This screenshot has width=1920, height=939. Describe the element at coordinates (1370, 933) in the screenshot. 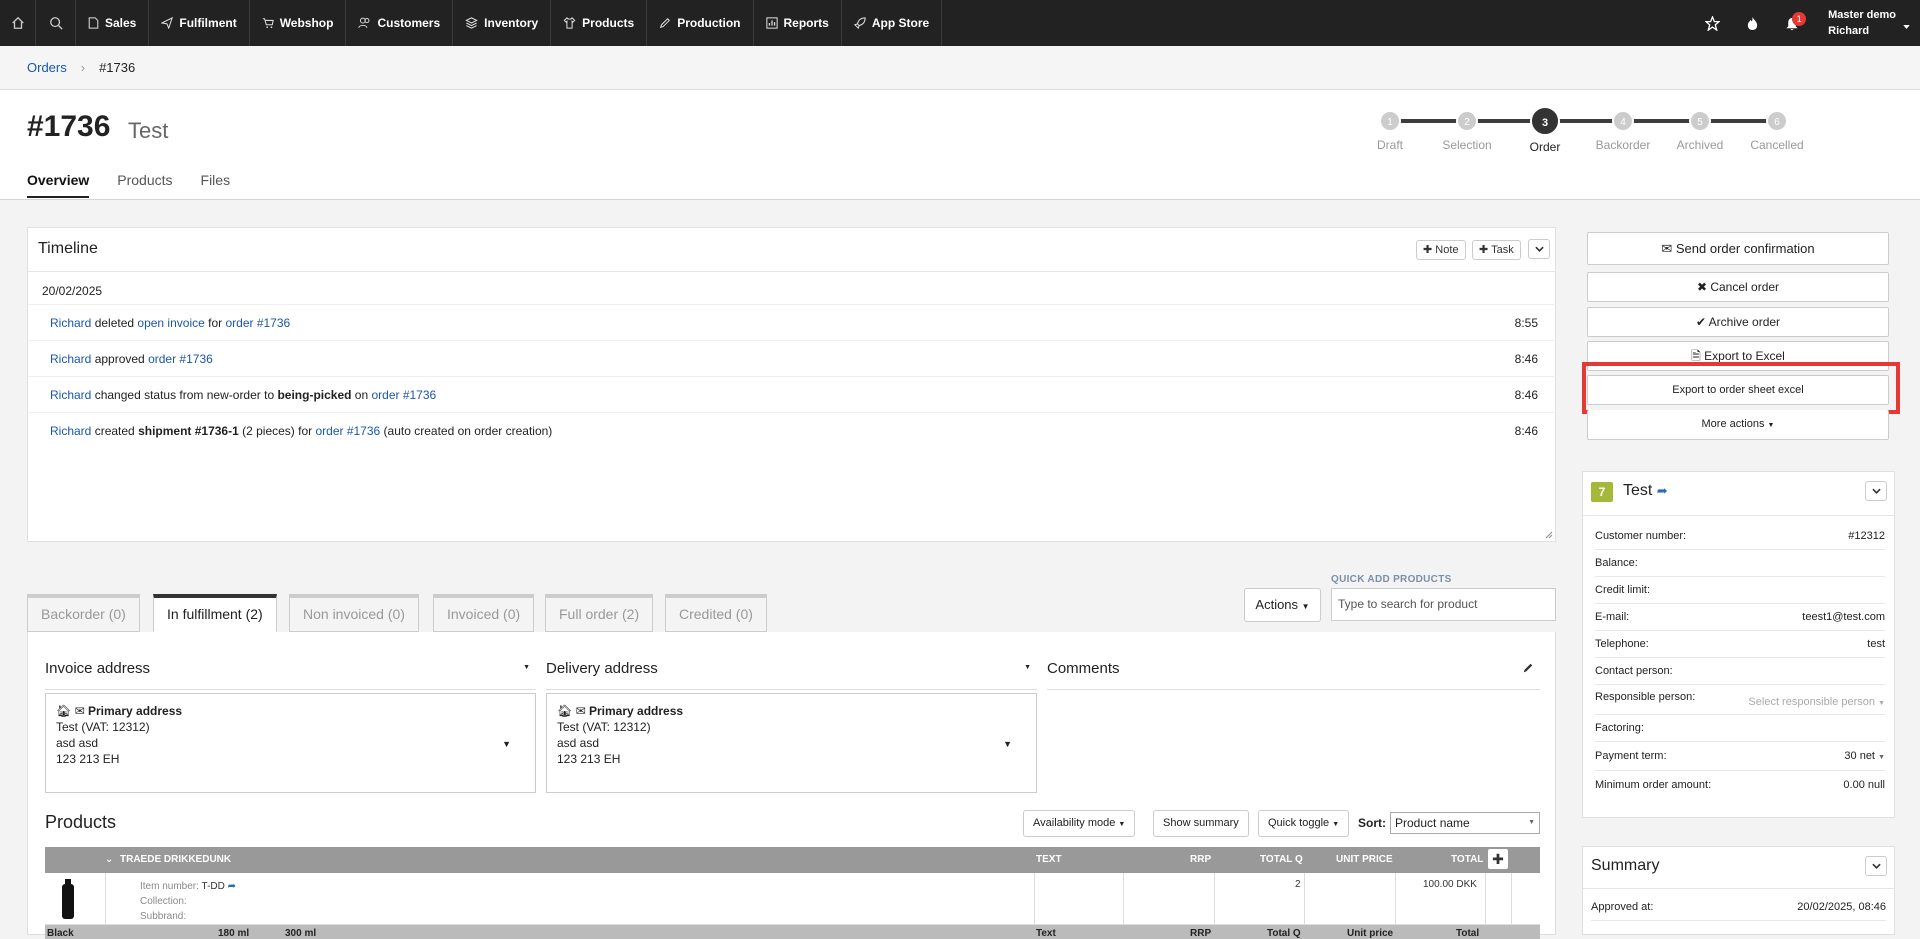

I see `variant-unit-price: Unit price` at that location.